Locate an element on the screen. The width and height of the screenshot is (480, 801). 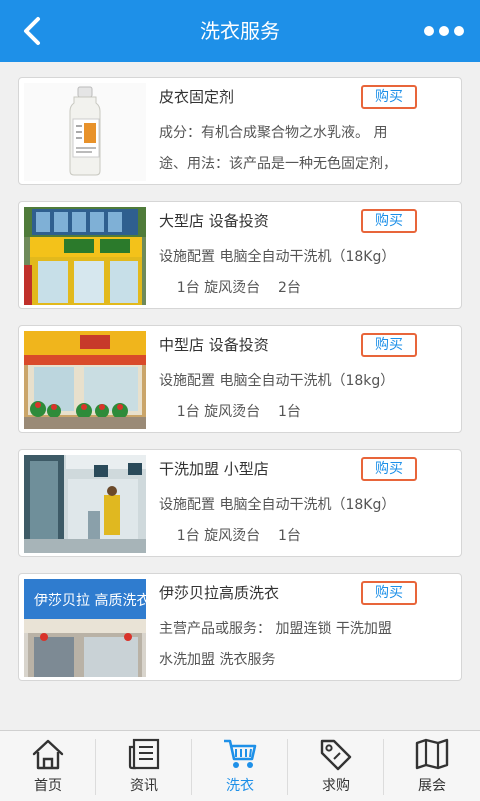
more-dots-icon is located at coordinates (444, 31).